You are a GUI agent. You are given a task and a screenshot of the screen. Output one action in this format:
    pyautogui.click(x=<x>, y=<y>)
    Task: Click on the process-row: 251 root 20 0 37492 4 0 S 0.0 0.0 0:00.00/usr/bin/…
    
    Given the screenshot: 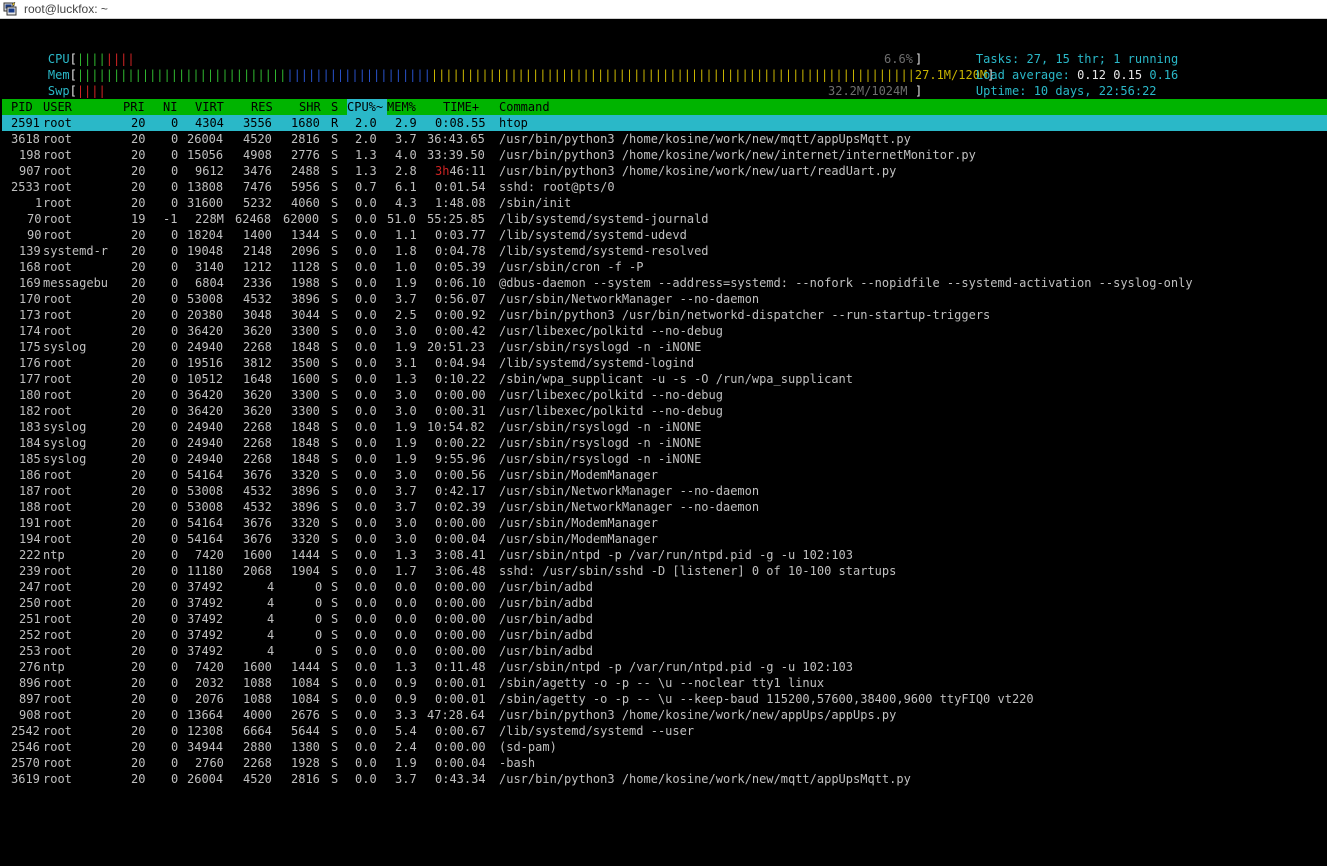 What is the action you would take?
    pyautogui.click(x=663, y=619)
    